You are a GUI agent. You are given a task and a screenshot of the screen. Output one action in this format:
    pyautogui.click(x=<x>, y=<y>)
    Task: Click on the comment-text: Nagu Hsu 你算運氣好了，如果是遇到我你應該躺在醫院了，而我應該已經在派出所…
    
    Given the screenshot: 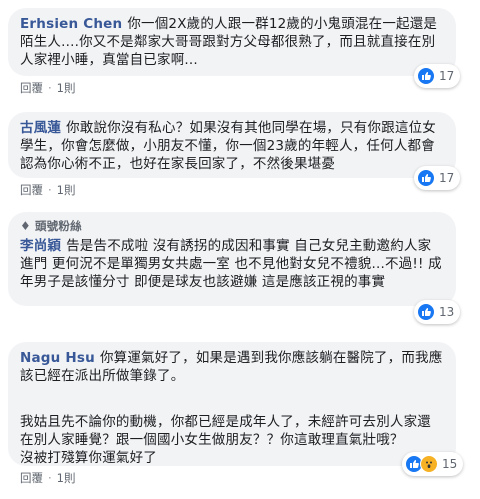 What is the action you would take?
    pyautogui.click(x=232, y=367)
    